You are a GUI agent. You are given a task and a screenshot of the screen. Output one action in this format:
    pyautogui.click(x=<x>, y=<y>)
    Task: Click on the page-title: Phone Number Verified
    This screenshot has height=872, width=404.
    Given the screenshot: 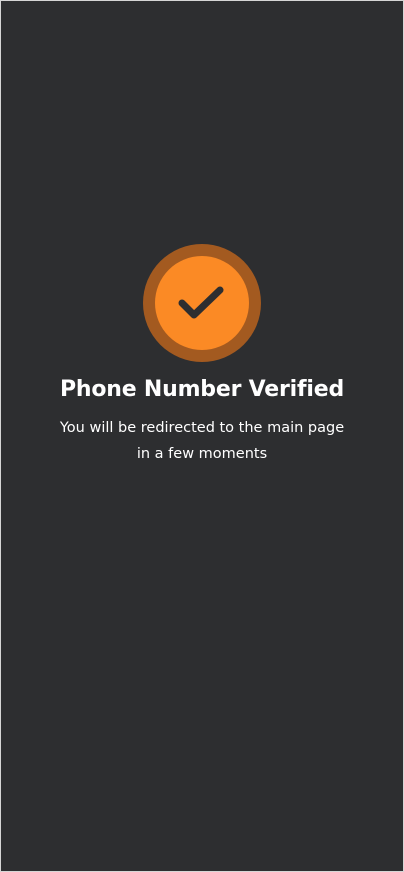 What is the action you would take?
    pyautogui.click(x=202, y=389)
    